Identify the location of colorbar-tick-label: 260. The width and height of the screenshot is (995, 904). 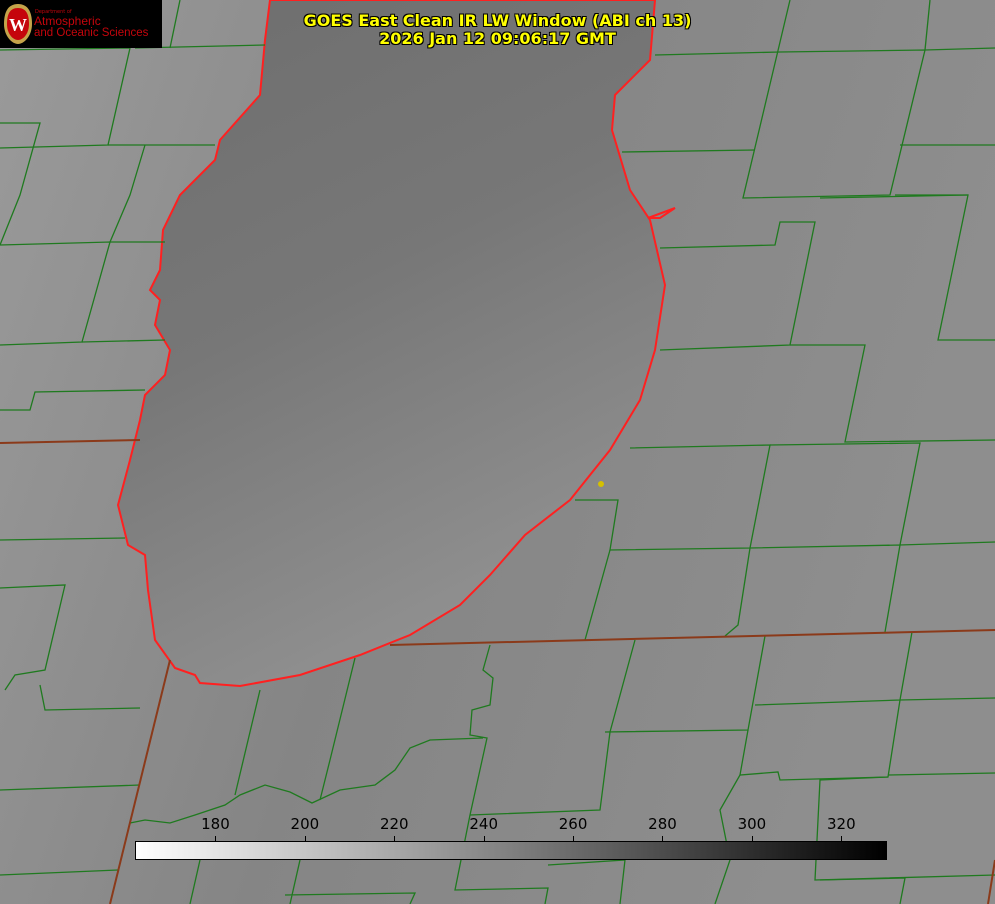
(573, 824).